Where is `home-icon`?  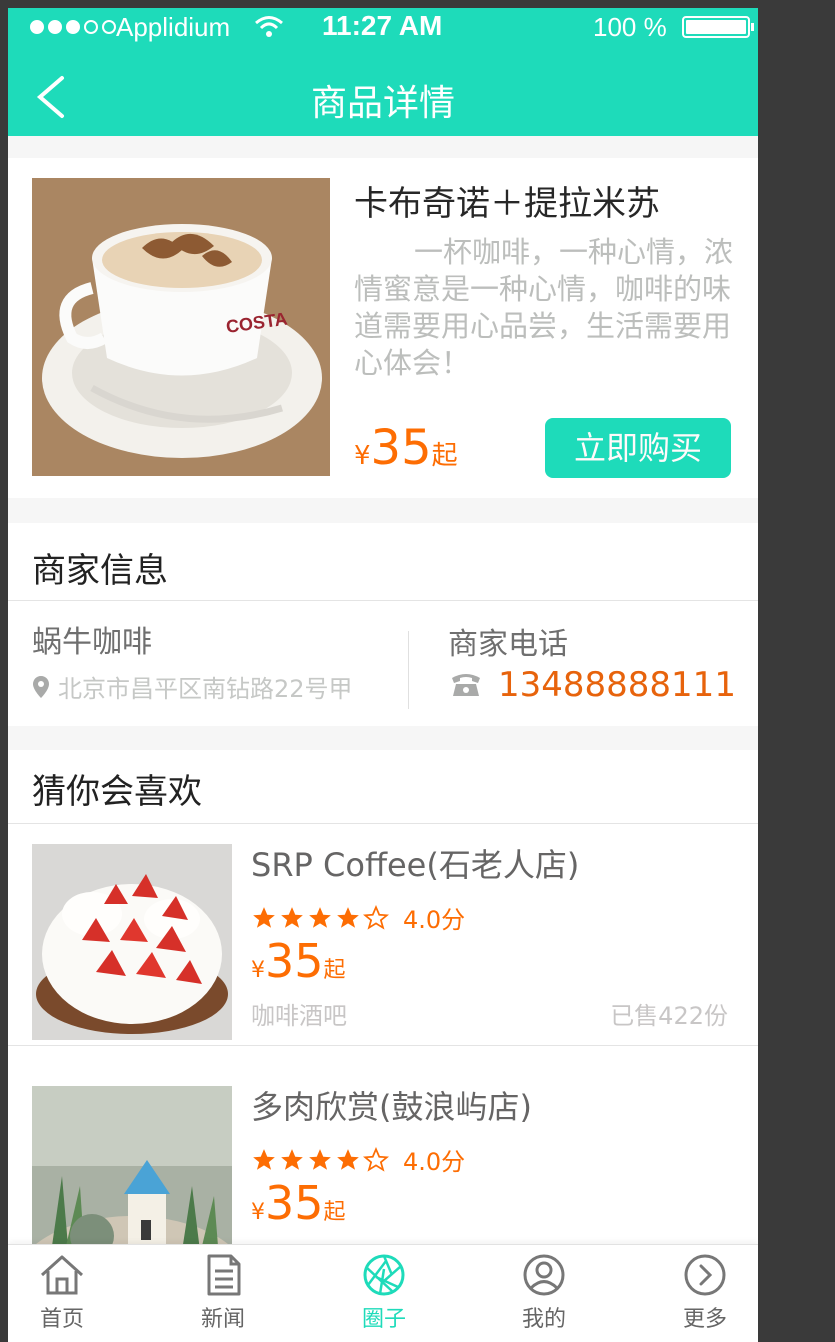
home-icon is located at coordinates (62, 1275).